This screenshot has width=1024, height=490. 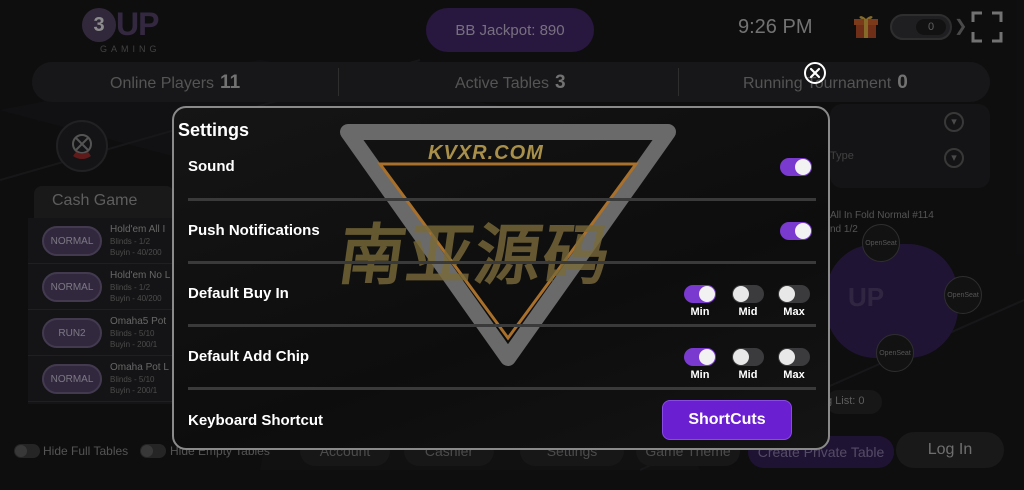 I want to click on add-chip-max-toggle, so click(x=794, y=357).